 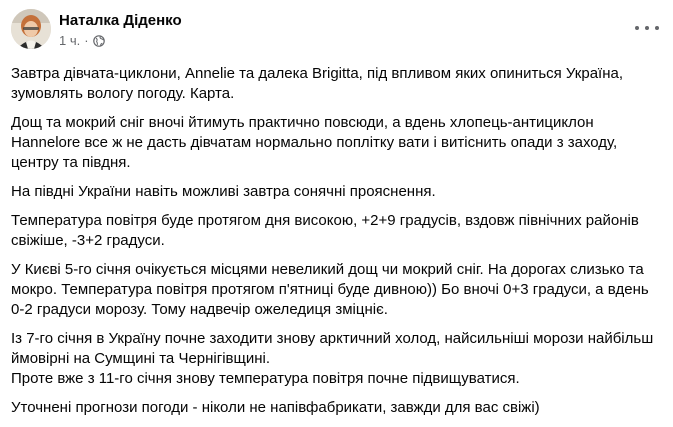 I want to click on text-line: центру та півдня., so click(x=71, y=162).